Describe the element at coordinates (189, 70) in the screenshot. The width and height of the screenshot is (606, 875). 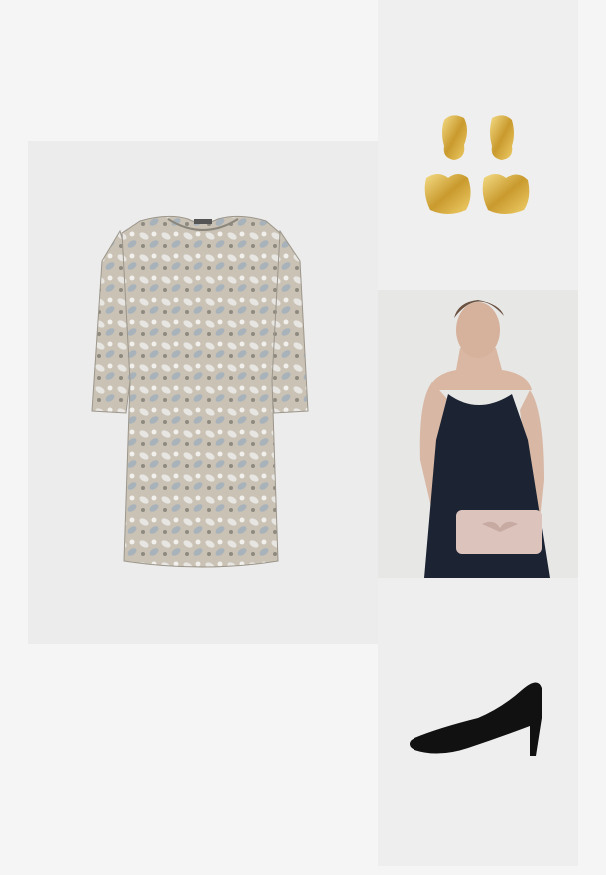
I see `empty-canvas-area` at that location.